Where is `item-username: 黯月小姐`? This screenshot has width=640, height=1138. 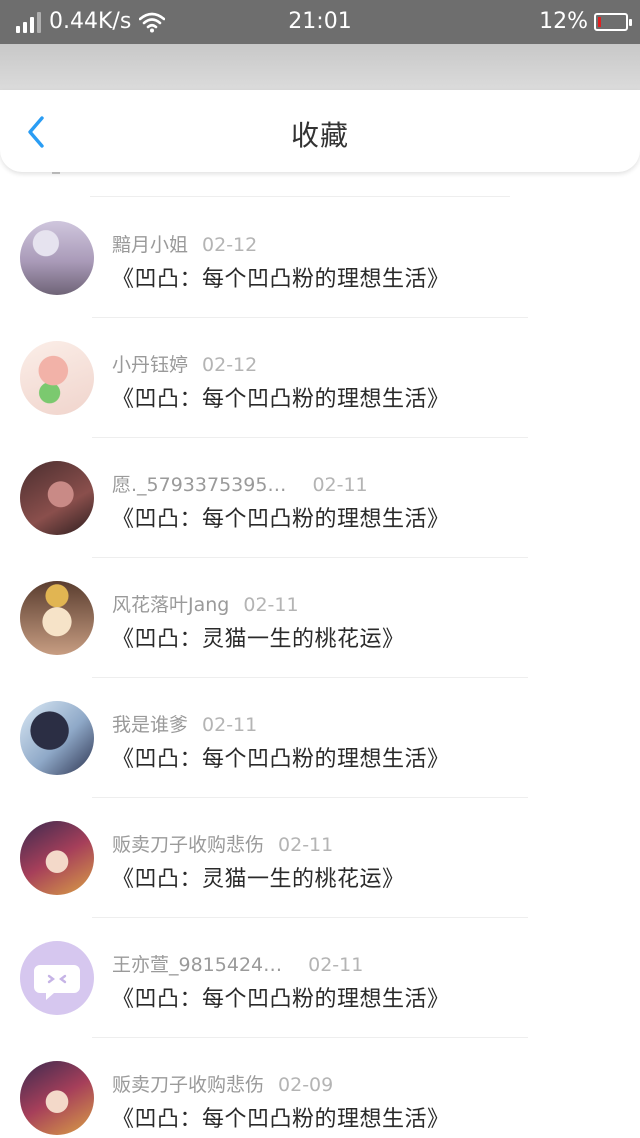 item-username: 黯月小姐 is located at coordinates (150, 245).